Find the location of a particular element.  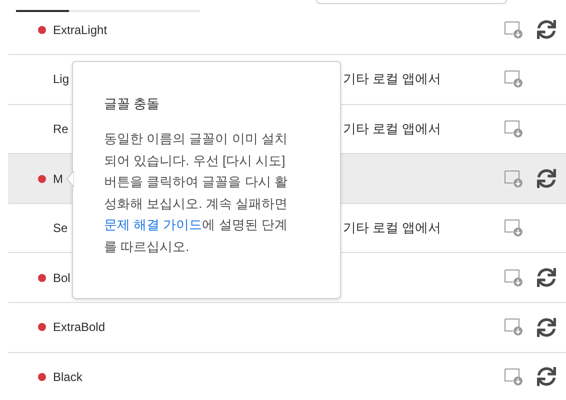

font-style-name: ExtraBold is located at coordinates (79, 327).